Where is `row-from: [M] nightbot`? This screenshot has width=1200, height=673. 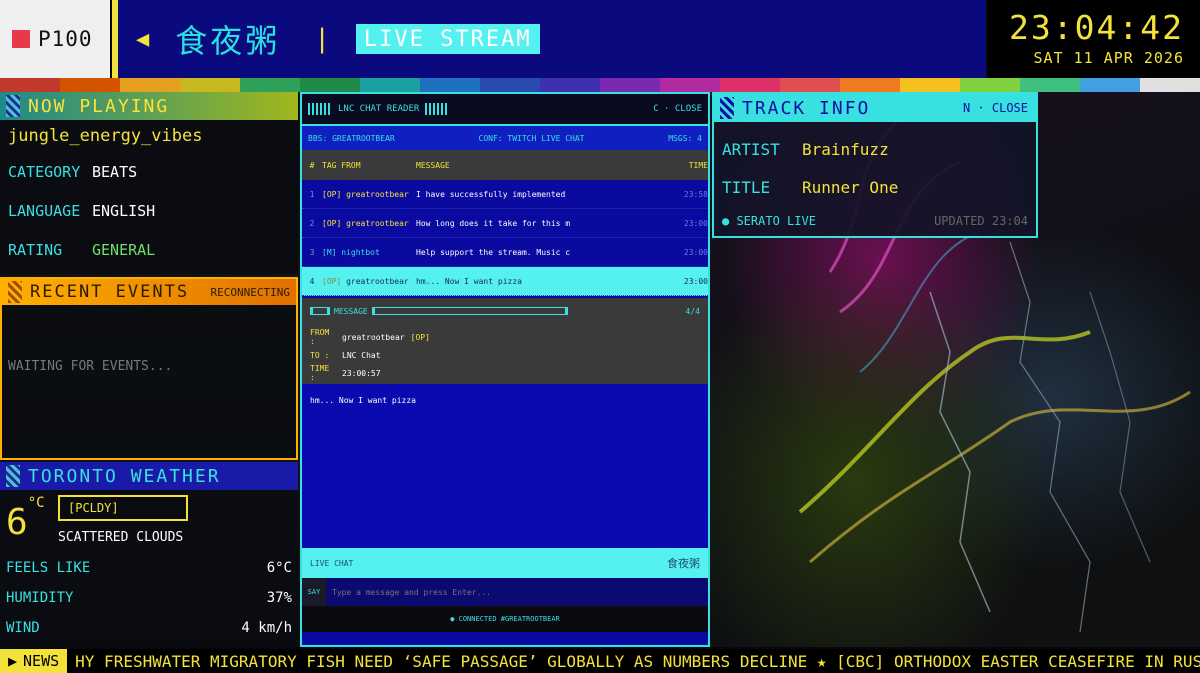
row-from: [M] nightbot is located at coordinates (369, 252).